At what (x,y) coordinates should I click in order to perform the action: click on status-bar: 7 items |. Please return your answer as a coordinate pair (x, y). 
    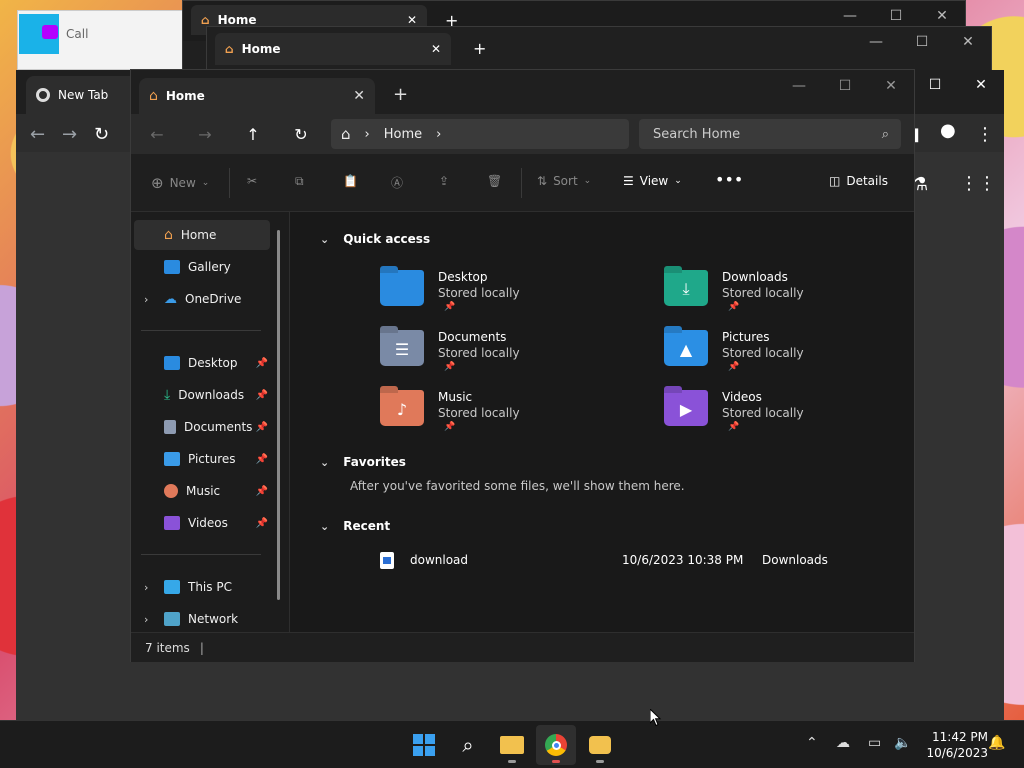
    Looking at the image, I should click on (522, 647).